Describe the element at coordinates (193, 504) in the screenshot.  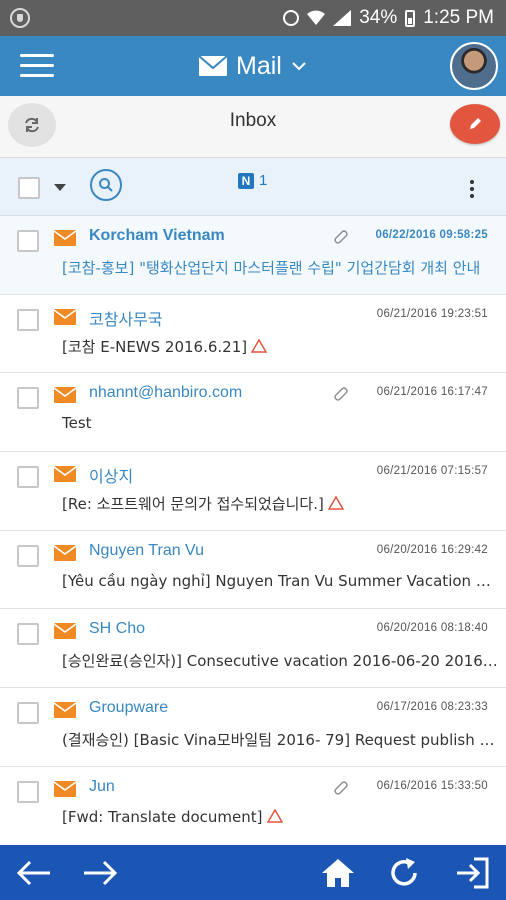
I see `mail-subject-text: [Re: 소프트웨어 문의가 접수되었습니다.]` at that location.